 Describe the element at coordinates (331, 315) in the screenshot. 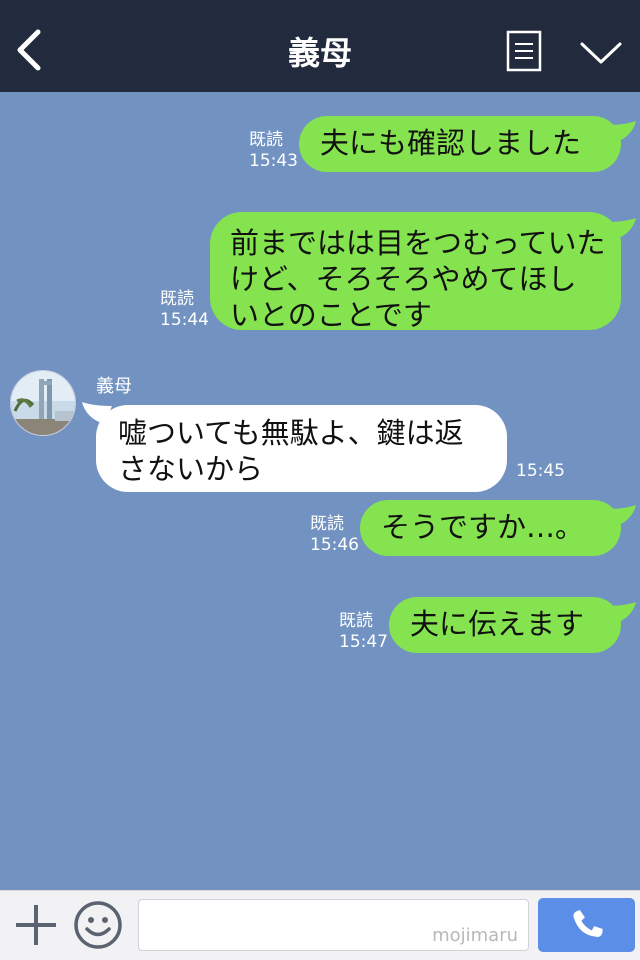

I see `message-text-line: いとのことです` at that location.